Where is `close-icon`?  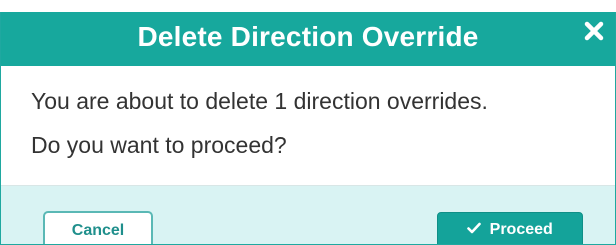
close-icon is located at coordinates (594, 31).